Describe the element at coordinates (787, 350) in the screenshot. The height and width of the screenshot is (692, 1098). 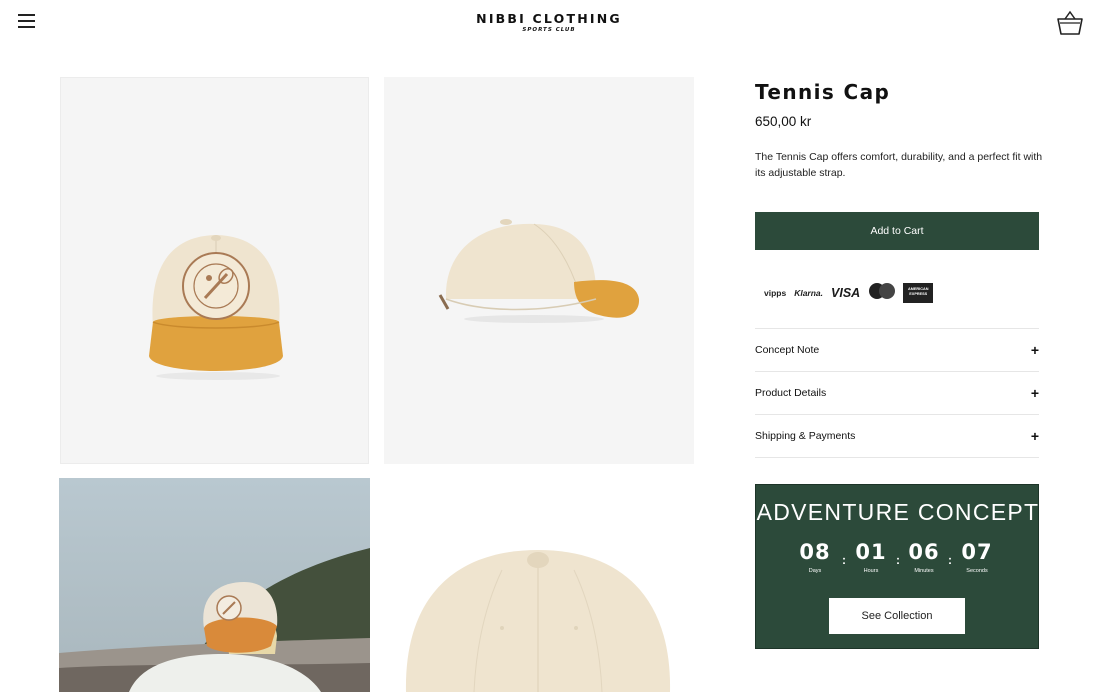
I see `accordion-label: Concept Note` at that location.